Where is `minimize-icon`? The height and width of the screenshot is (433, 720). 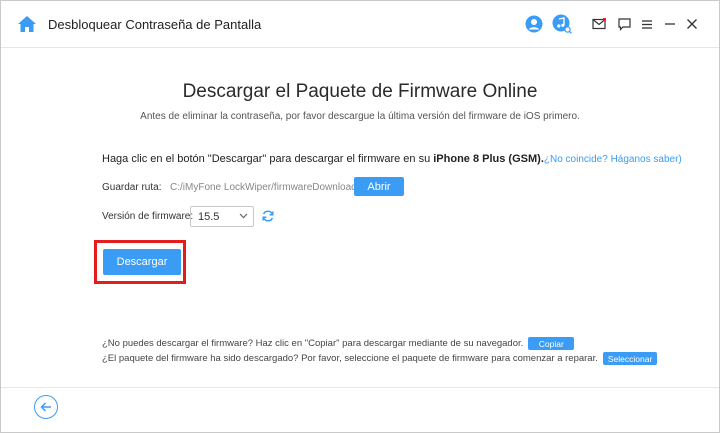
minimize-icon is located at coordinates (670, 24).